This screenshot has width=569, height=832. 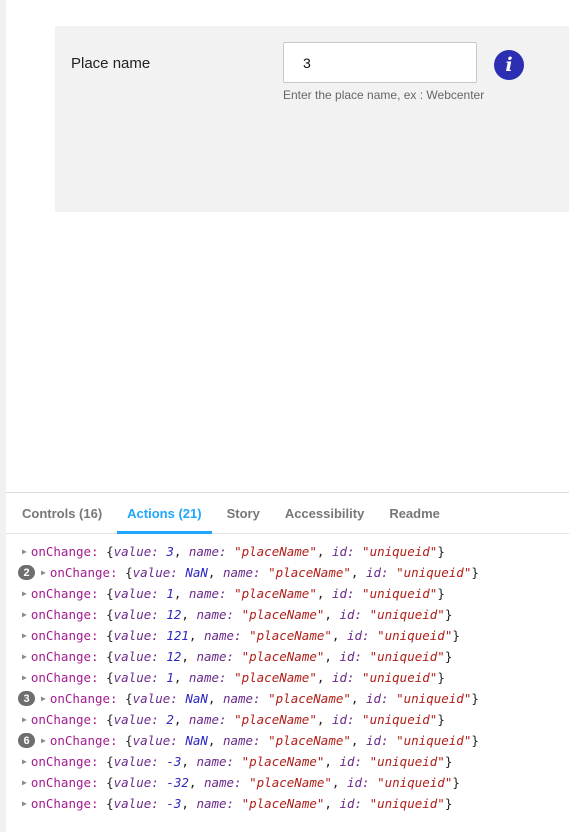 What do you see at coordinates (170, 551) in the screenshot?
I see `value-text: 3` at bounding box center [170, 551].